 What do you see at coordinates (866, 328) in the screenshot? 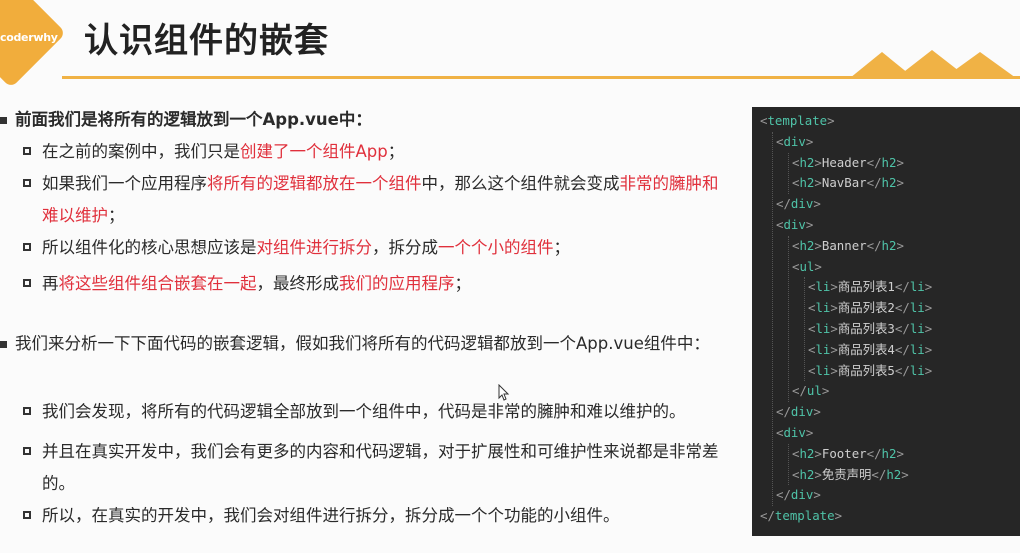
I see `code-text: 商品列表3` at bounding box center [866, 328].